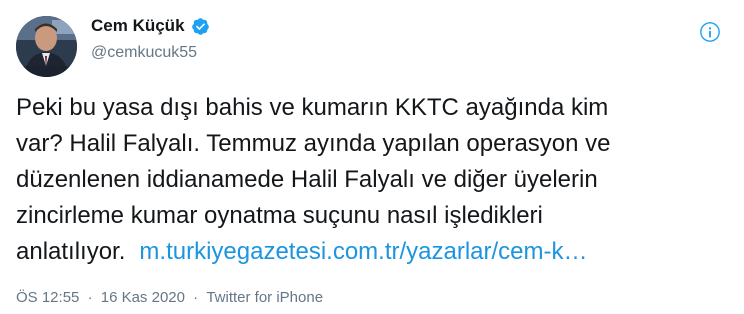  Describe the element at coordinates (144, 53) in the screenshot. I see `author-handle: @cemkucuk55` at that location.